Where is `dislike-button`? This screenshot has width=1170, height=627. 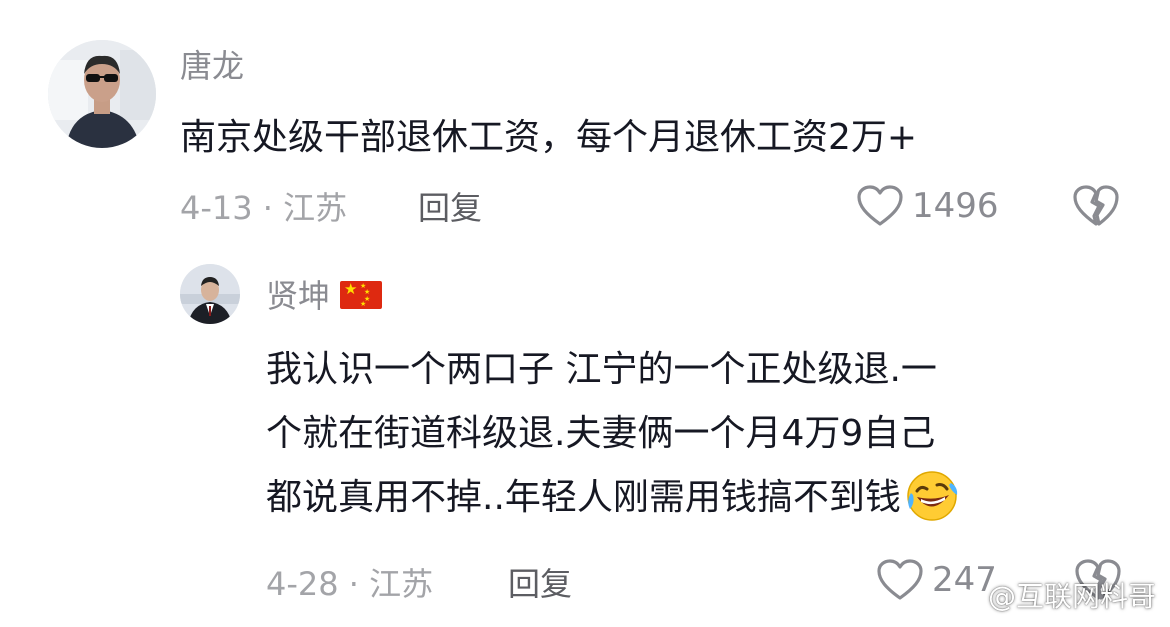 dislike-button is located at coordinates (1096, 208).